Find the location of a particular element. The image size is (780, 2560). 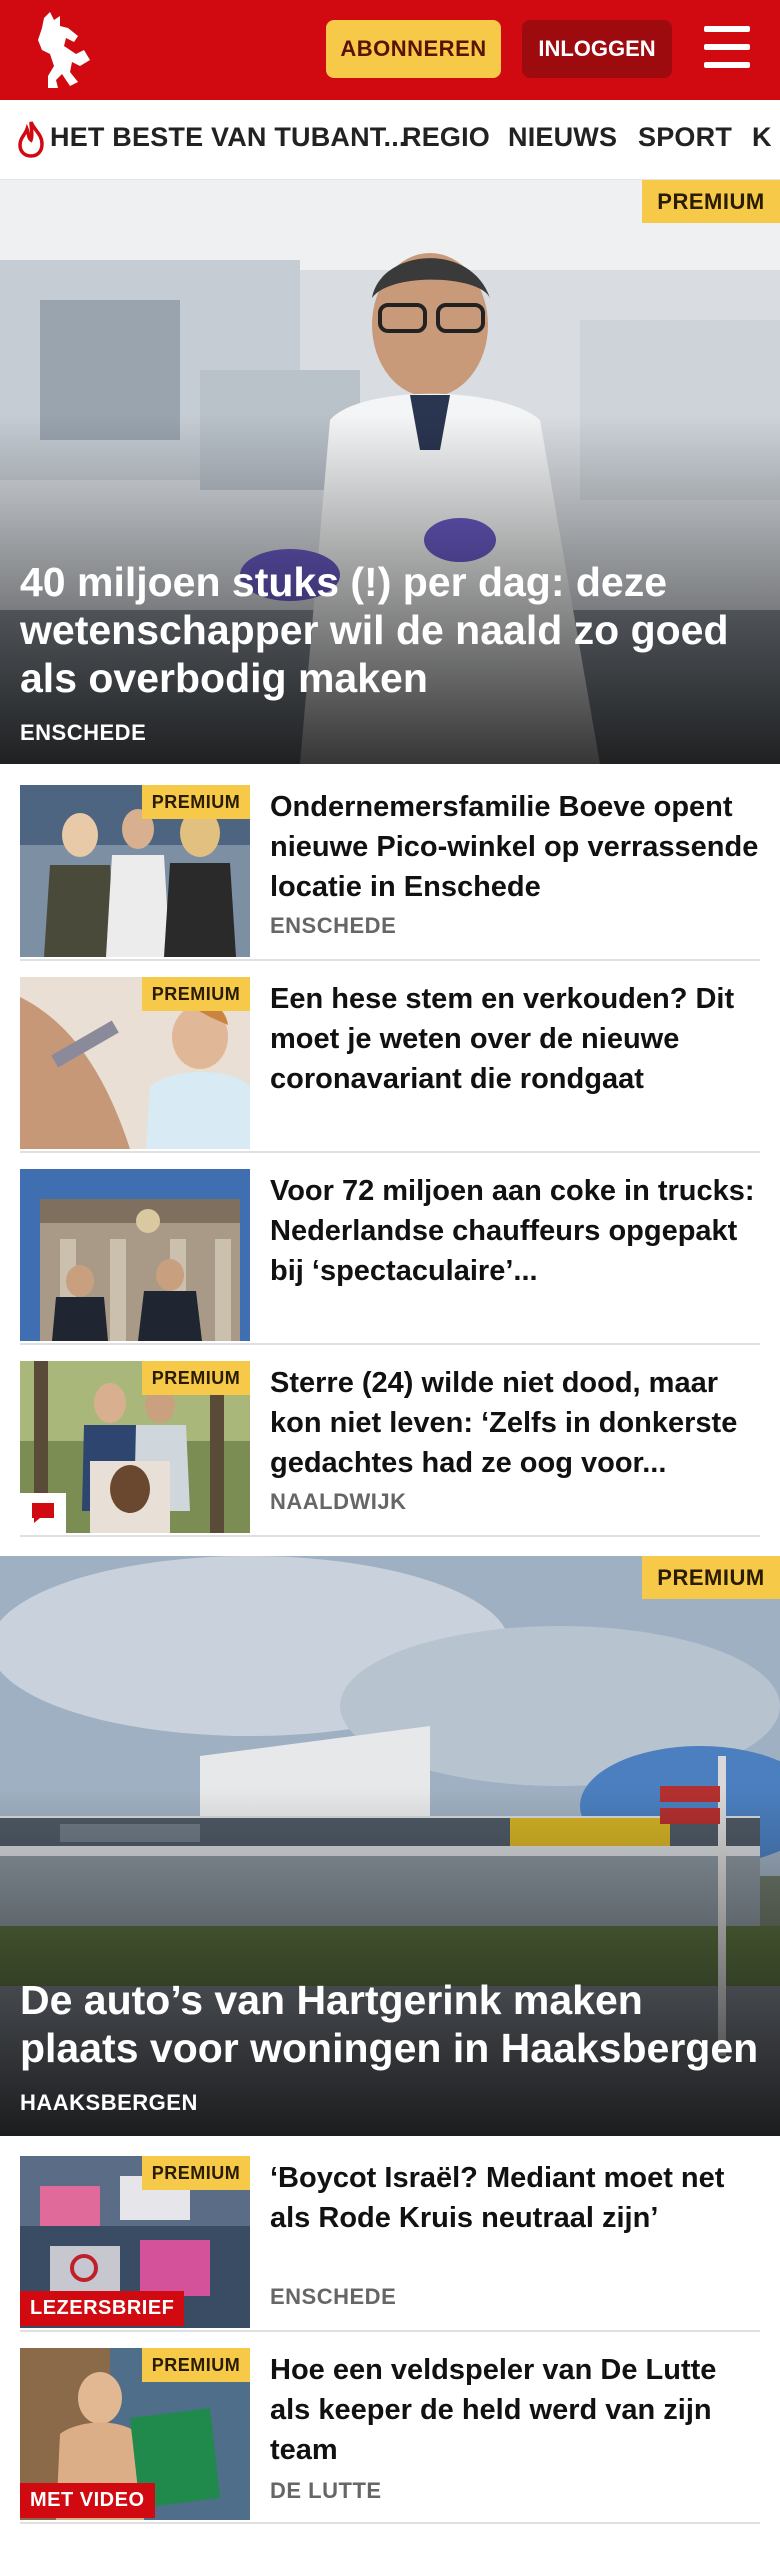

article-thumbnail: PREMIUM LEZERSBRIEF is located at coordinates (135, 2242).